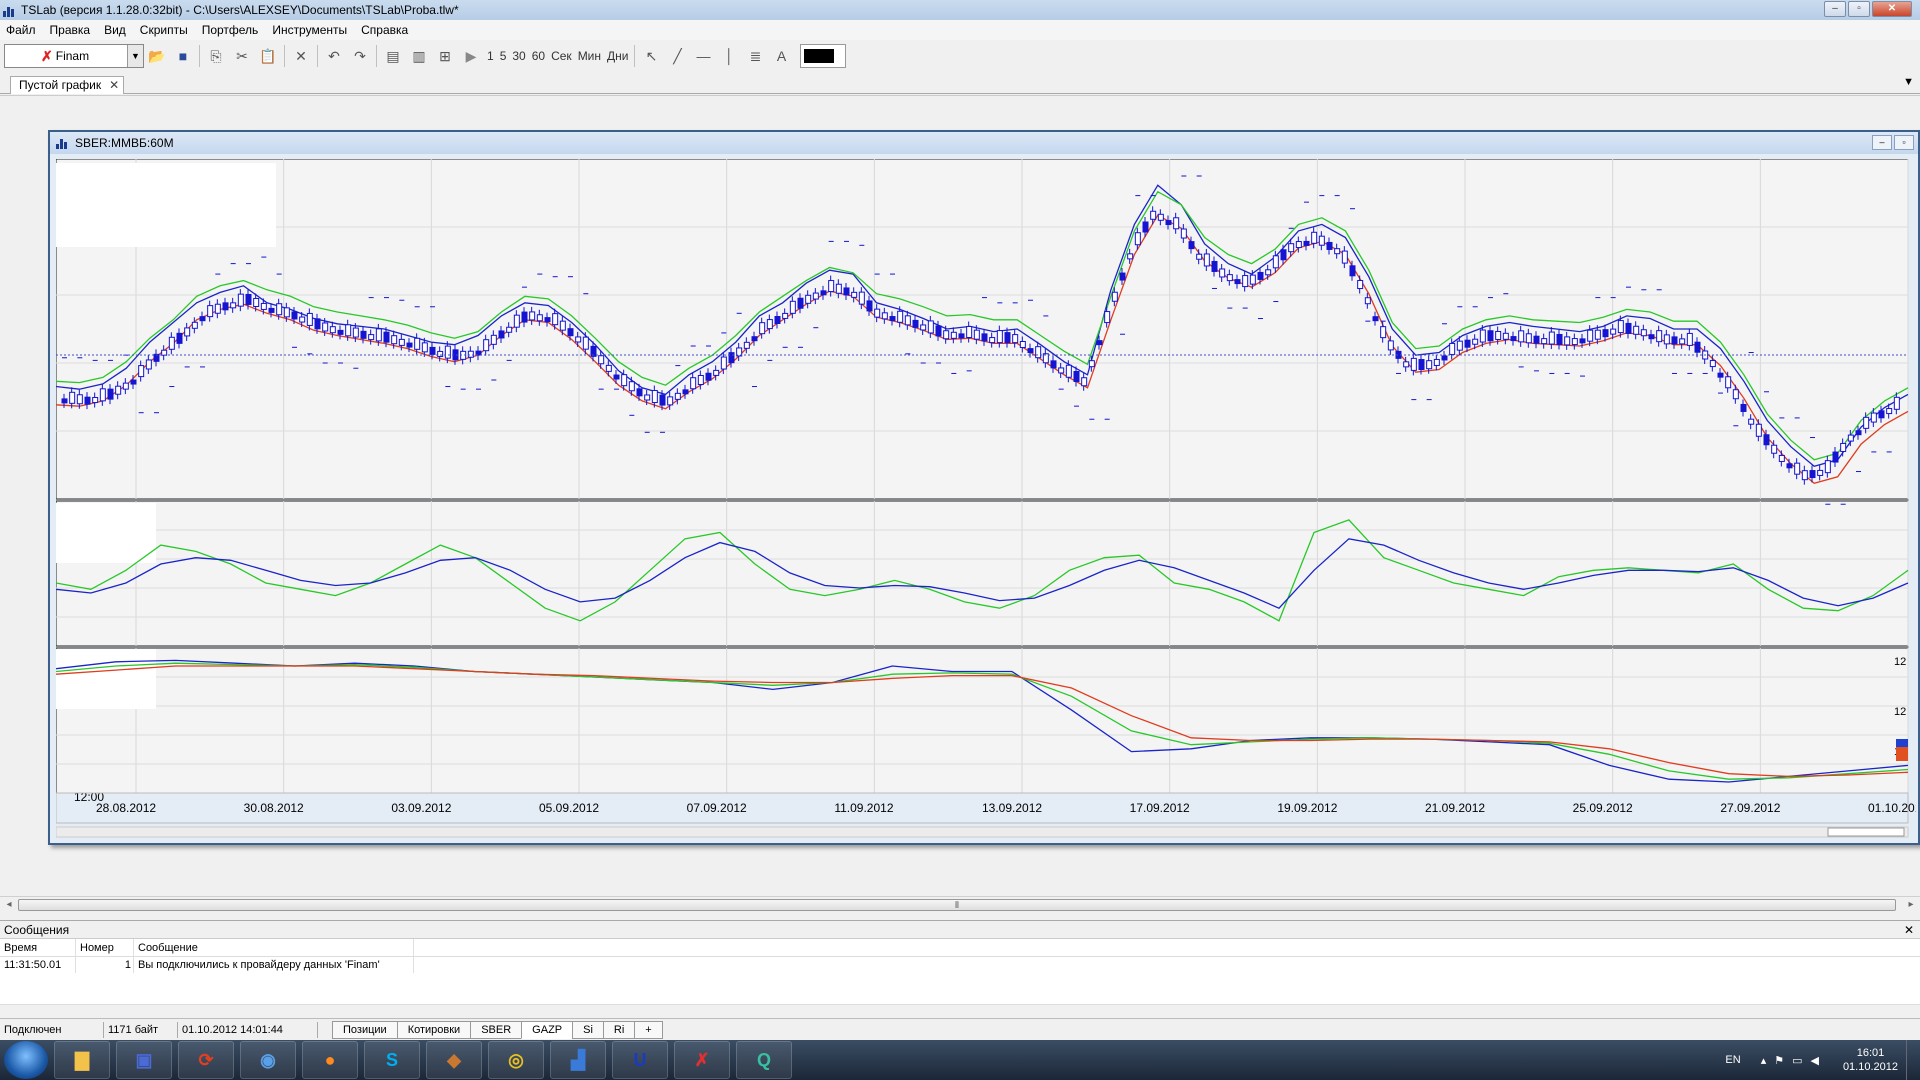  What do you see at coordinates (360, 56) in the screenshot?
I see `redo-icon: ↷` at bounding box center [360, 56].